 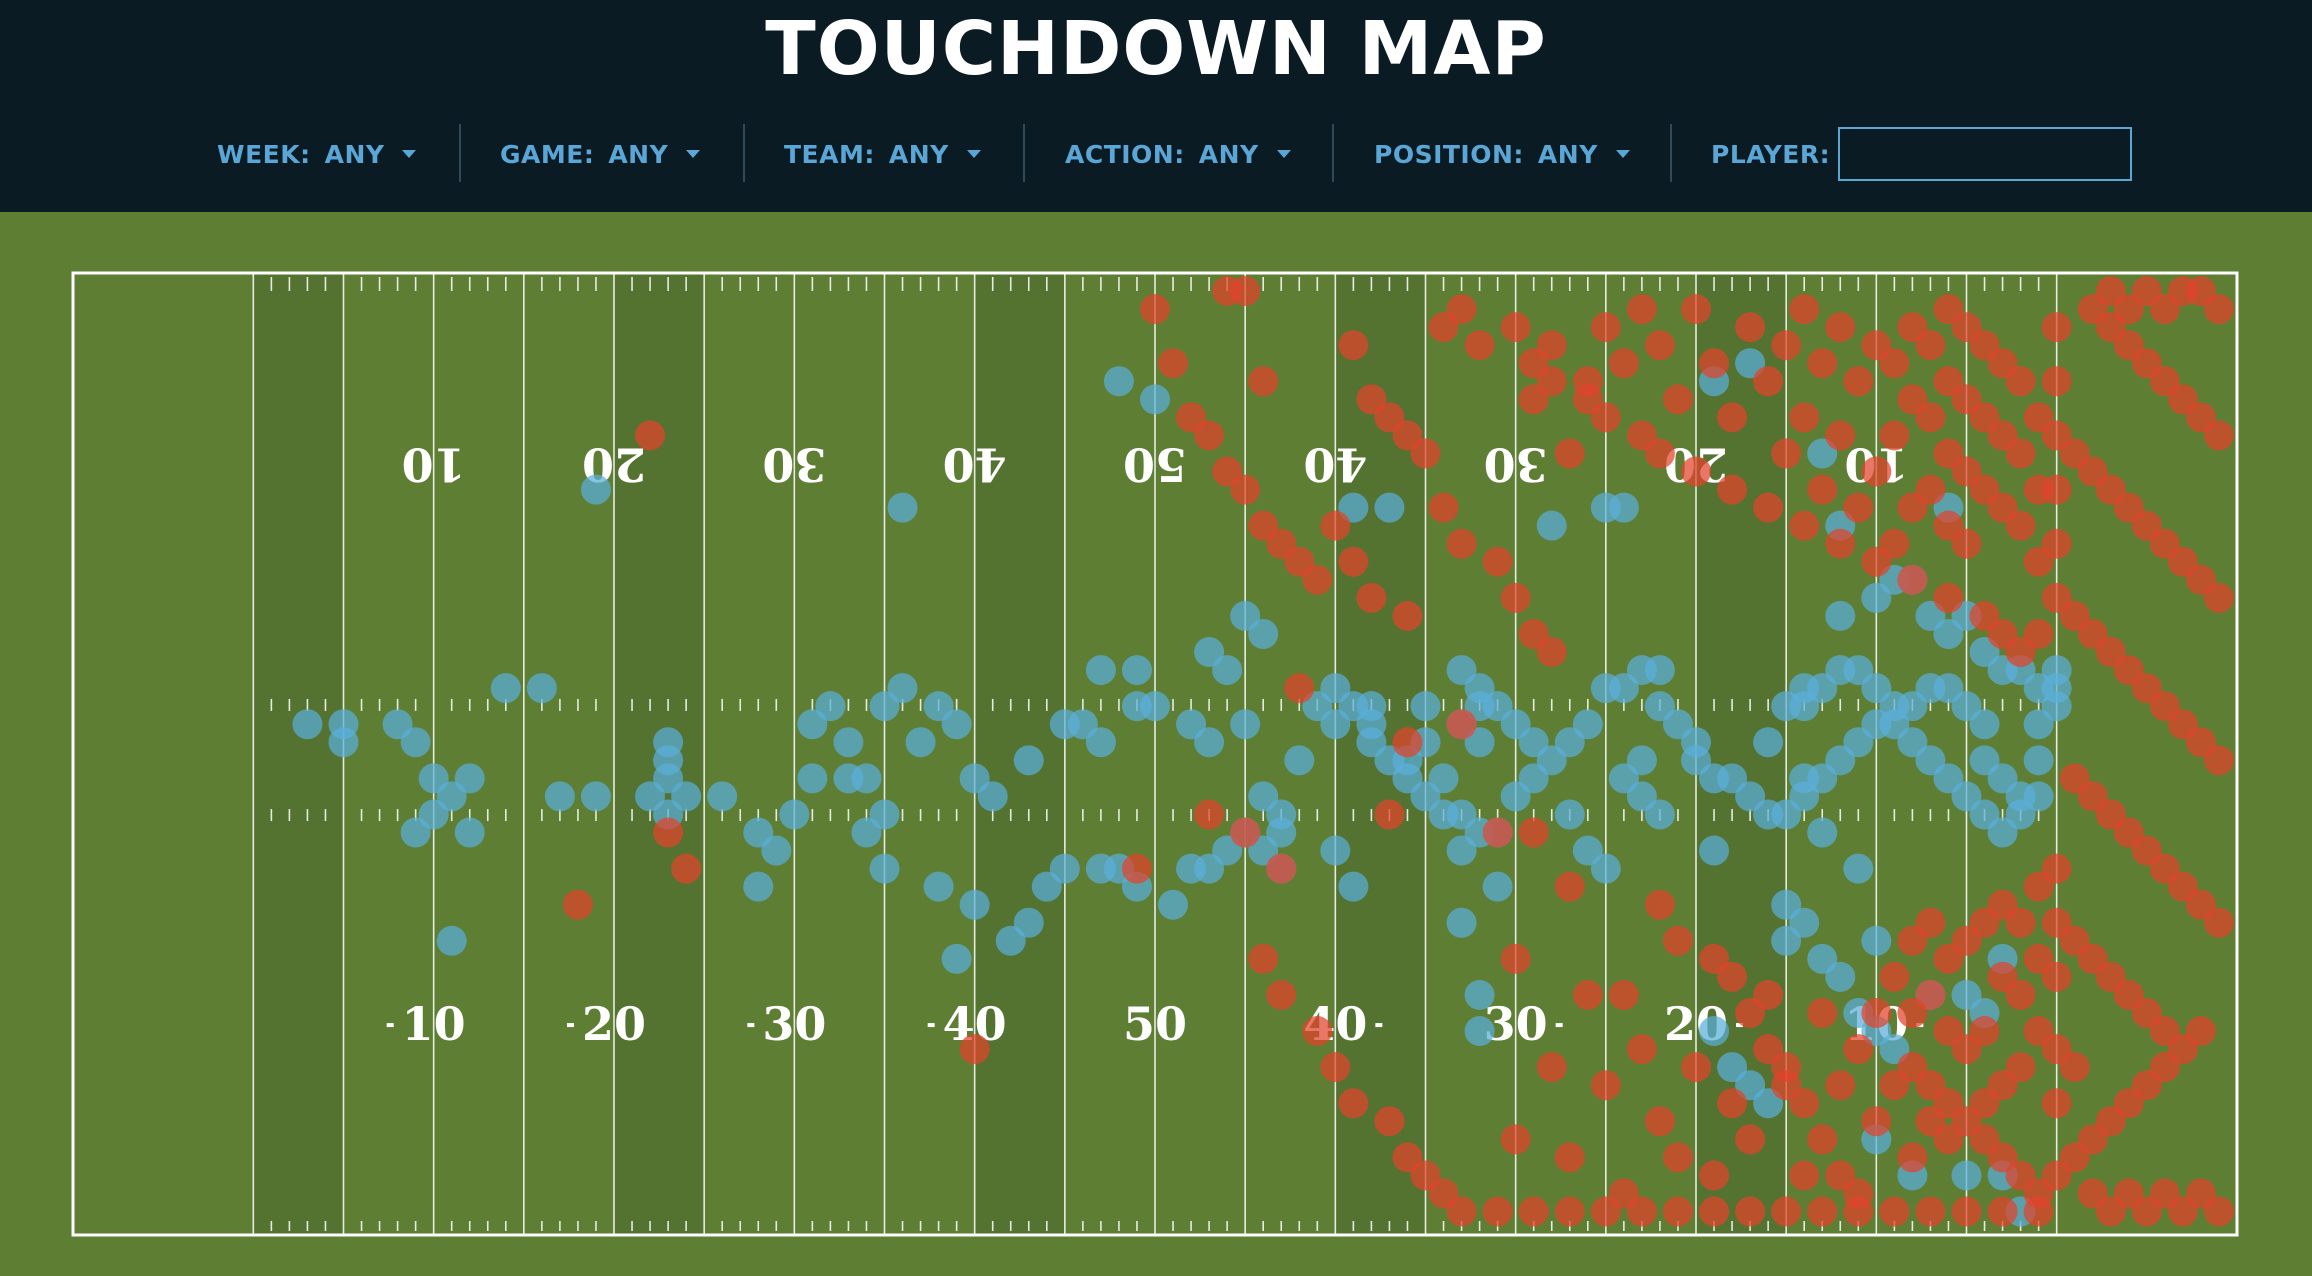 I want to click on team-filter-value: ANY, so click(x=918, y=154).